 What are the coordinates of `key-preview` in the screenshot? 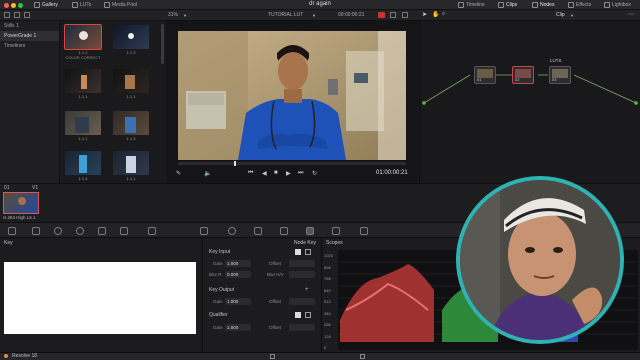 It's located at (100, 298).